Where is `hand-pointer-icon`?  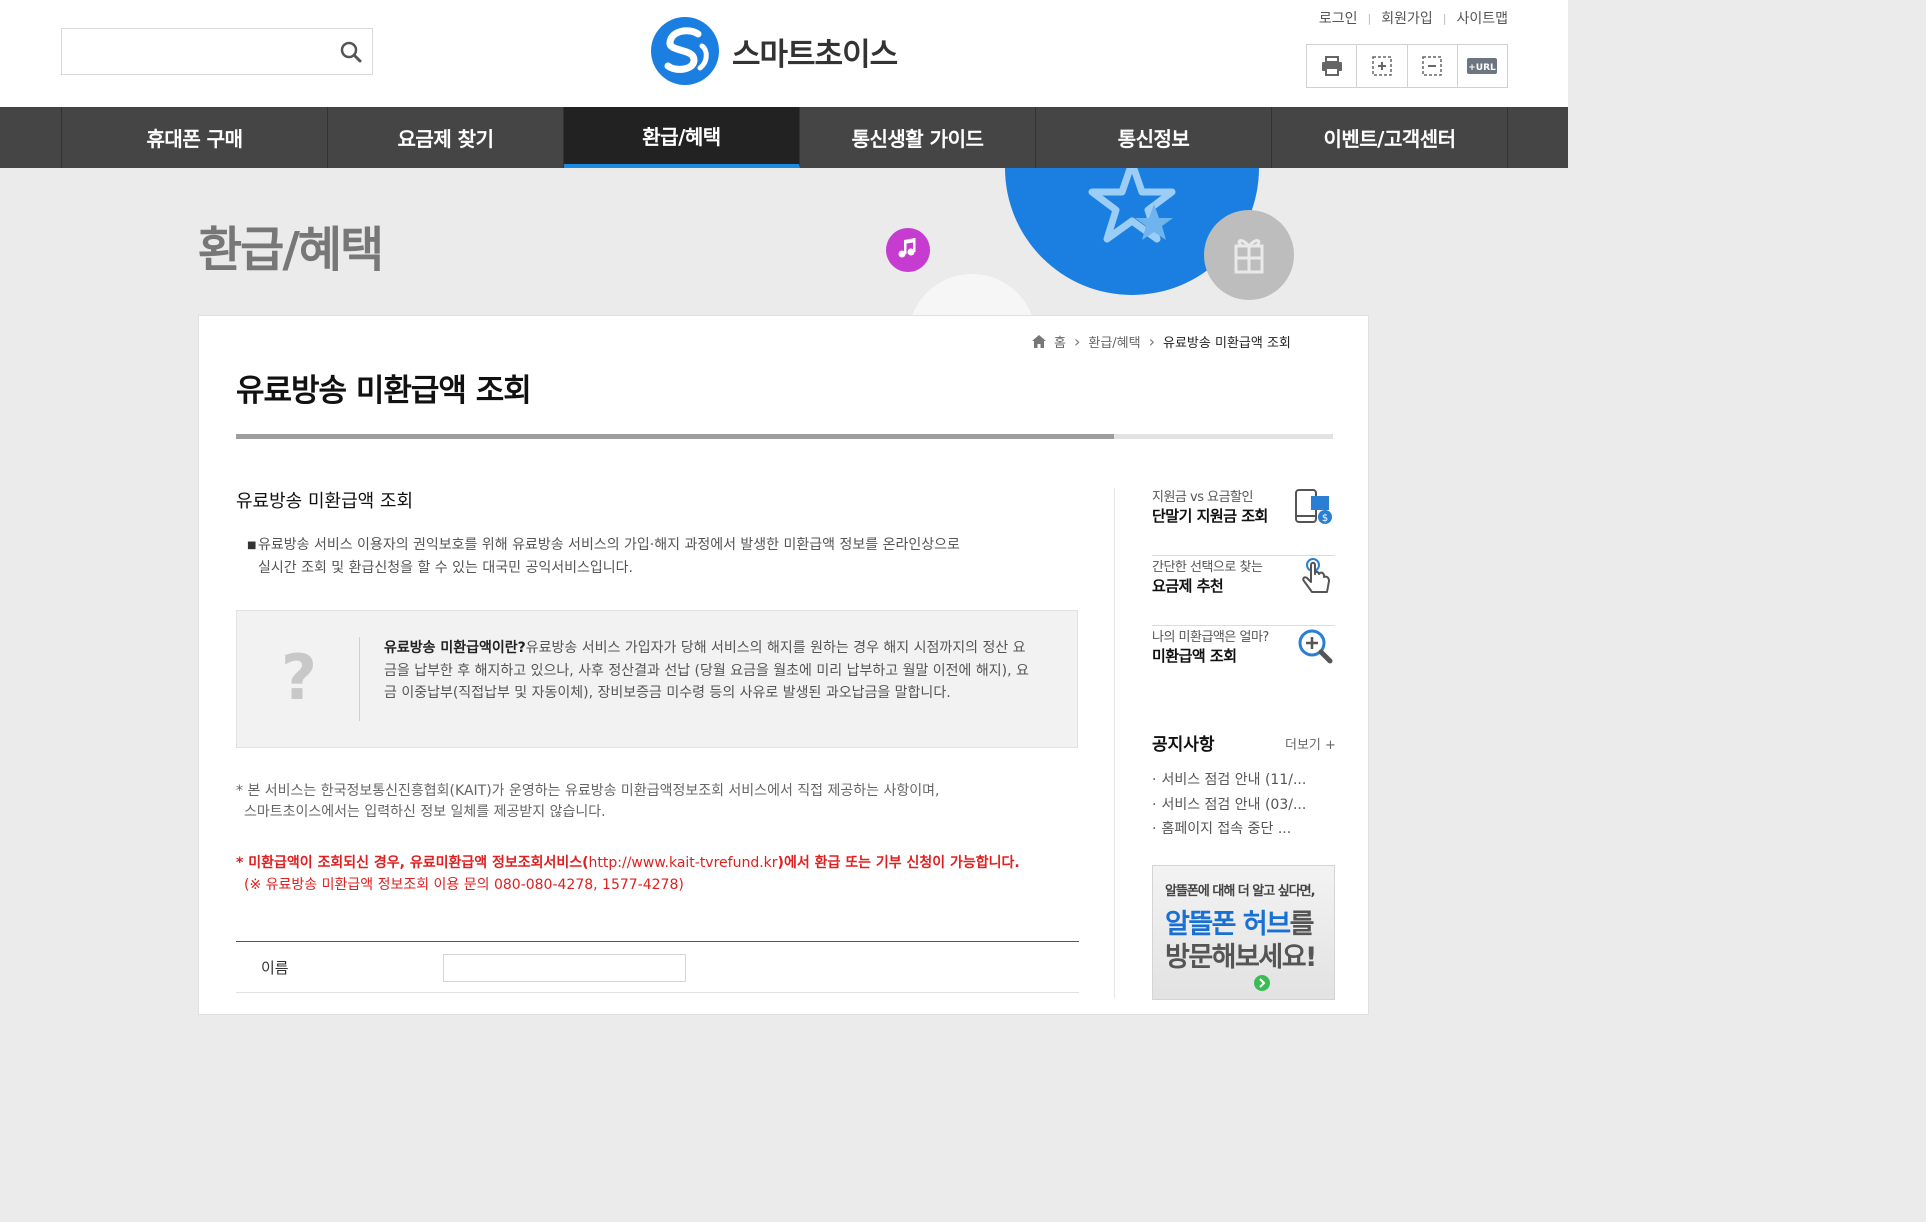
hand-pointer-icon is located at coordinates (1316, 575).